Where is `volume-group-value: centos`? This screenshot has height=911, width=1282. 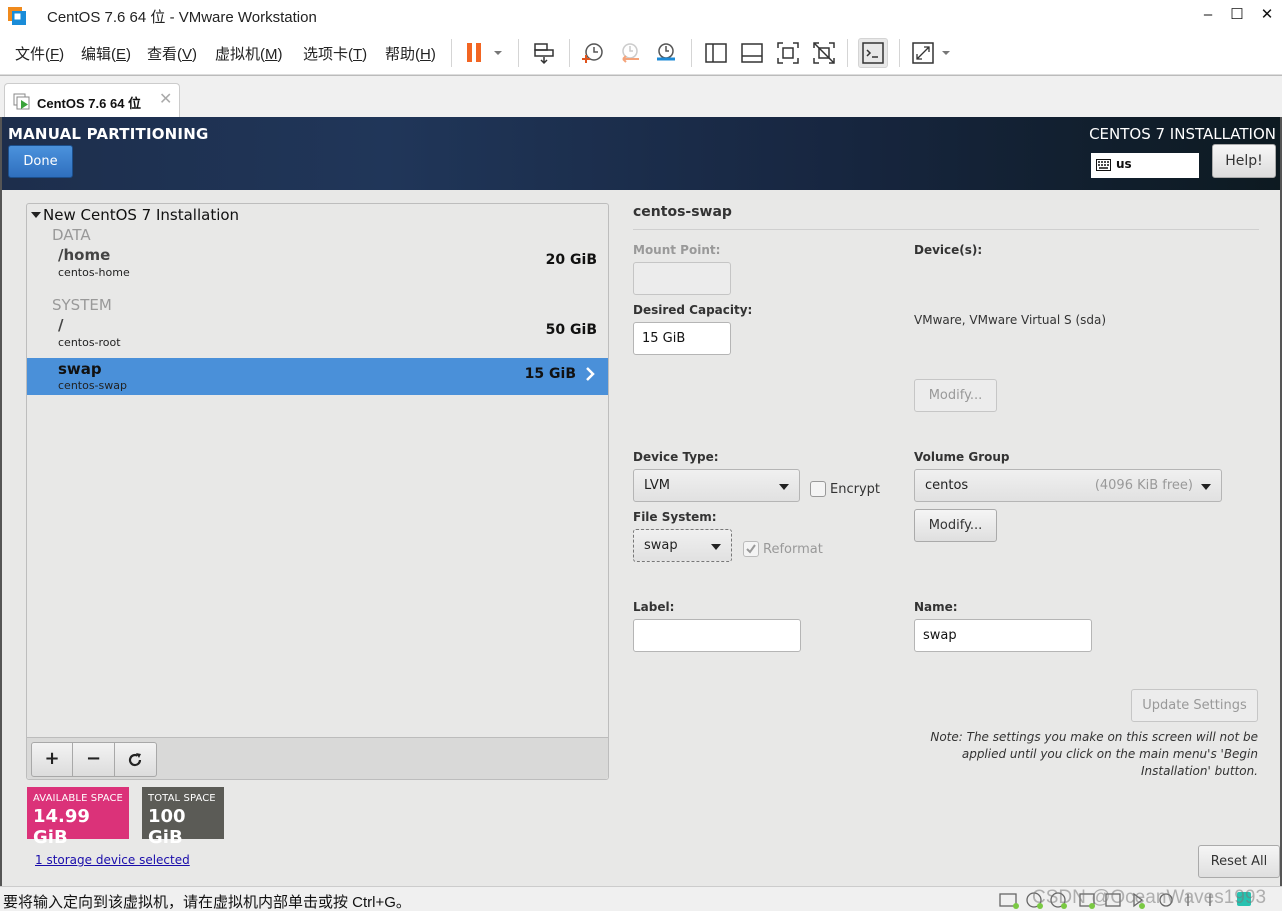 volume-group-value: centos is located at coordinates (947, 485).